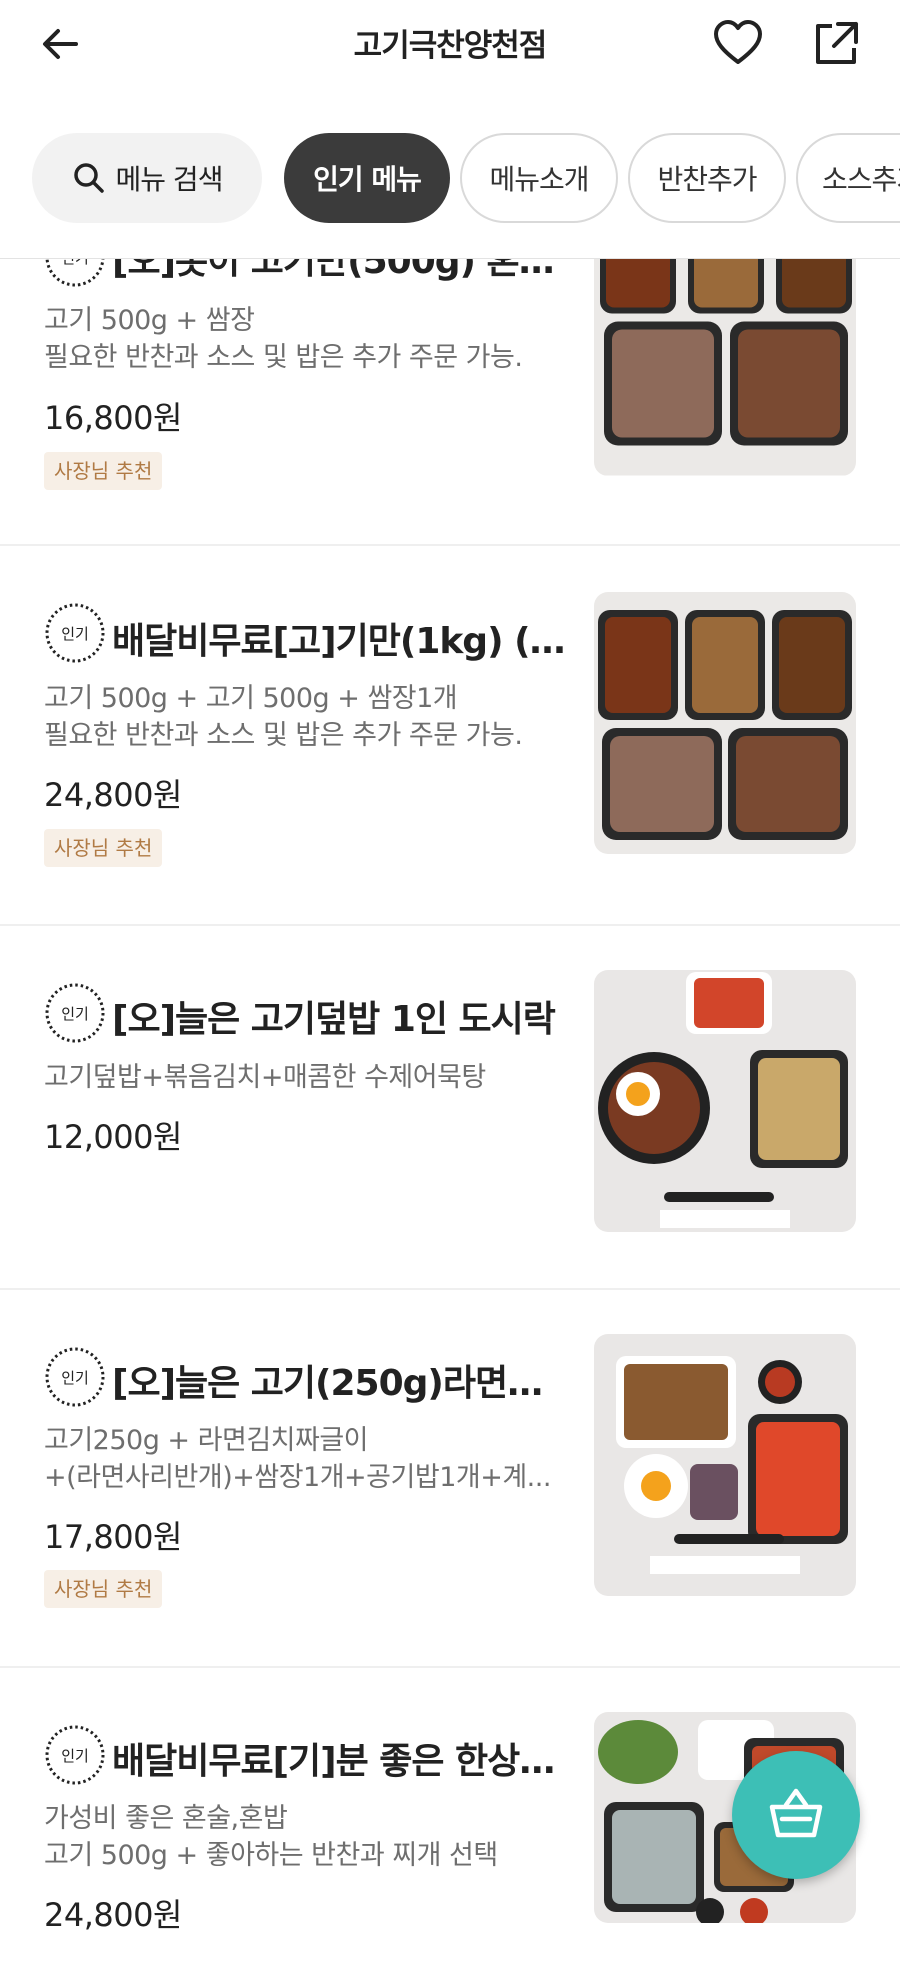  Describe the element at coordinates (166, 1818) in the screenshot. I see `desc-line: 가성비 좋은 혼술,혼밥` at that location.